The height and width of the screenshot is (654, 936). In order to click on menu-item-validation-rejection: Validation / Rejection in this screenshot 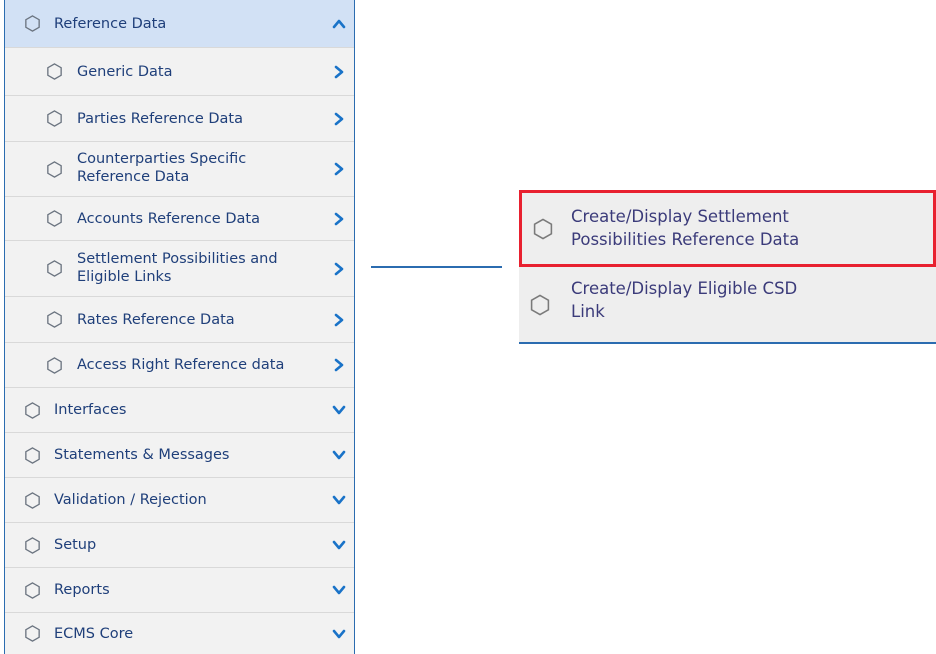, I will do `click(179, 500)`.